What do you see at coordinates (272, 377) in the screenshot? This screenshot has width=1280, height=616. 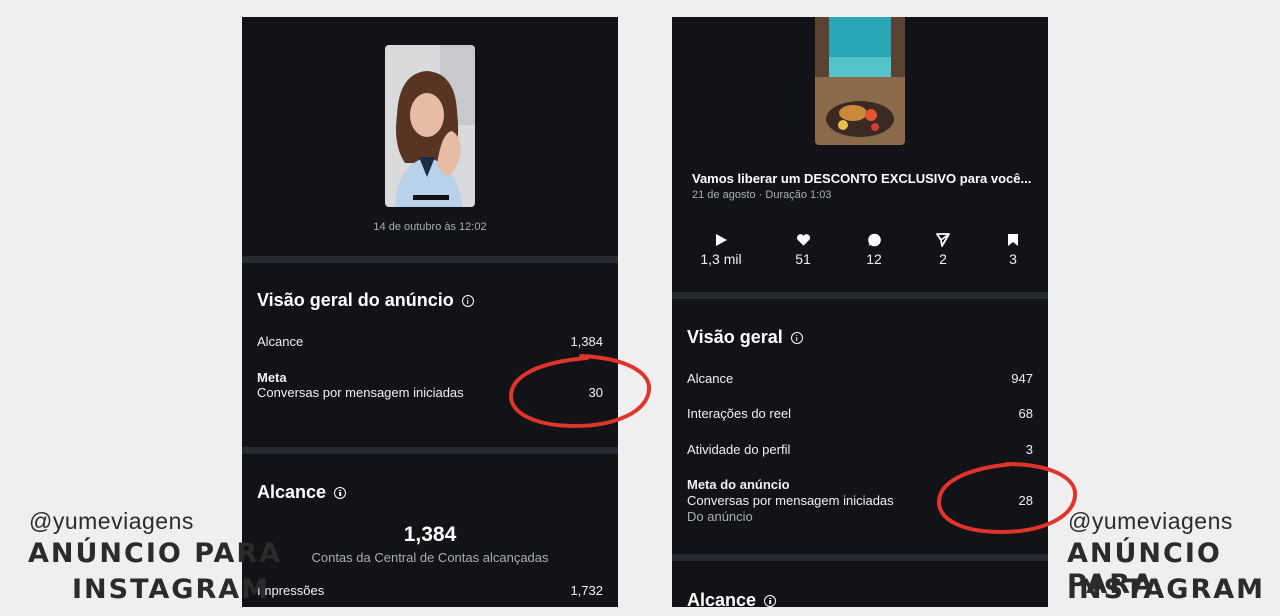 I see `goal-label: Meta` at bounding box center [272, 377].